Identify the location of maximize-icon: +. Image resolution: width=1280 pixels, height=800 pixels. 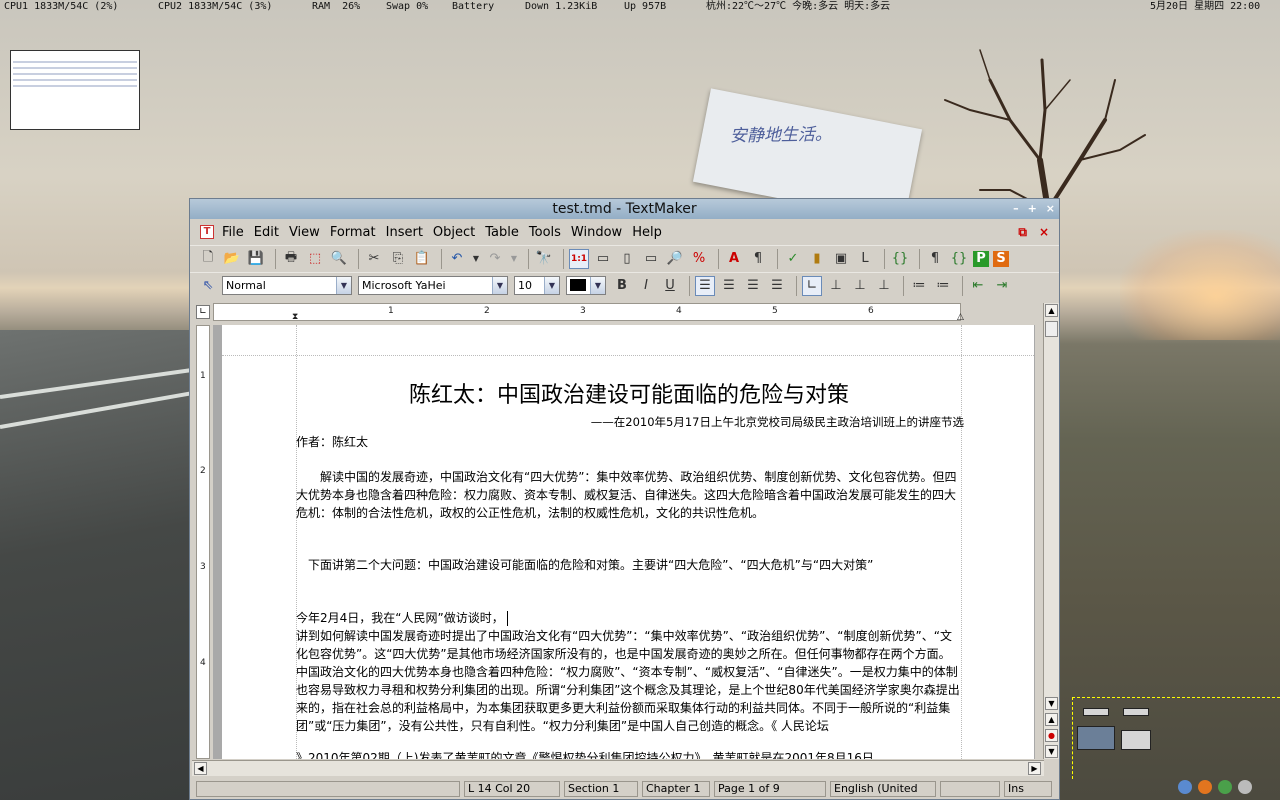
(1032, 209).